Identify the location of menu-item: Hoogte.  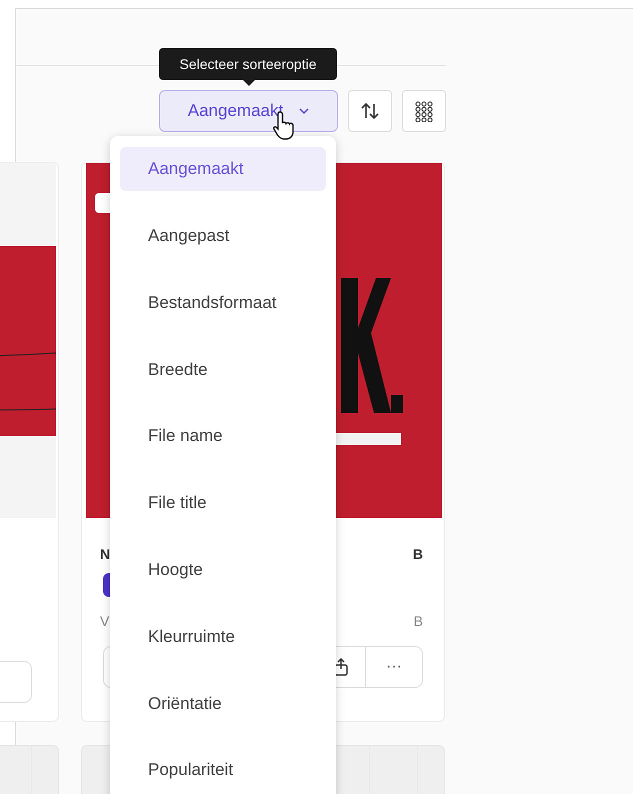
(223, 570).